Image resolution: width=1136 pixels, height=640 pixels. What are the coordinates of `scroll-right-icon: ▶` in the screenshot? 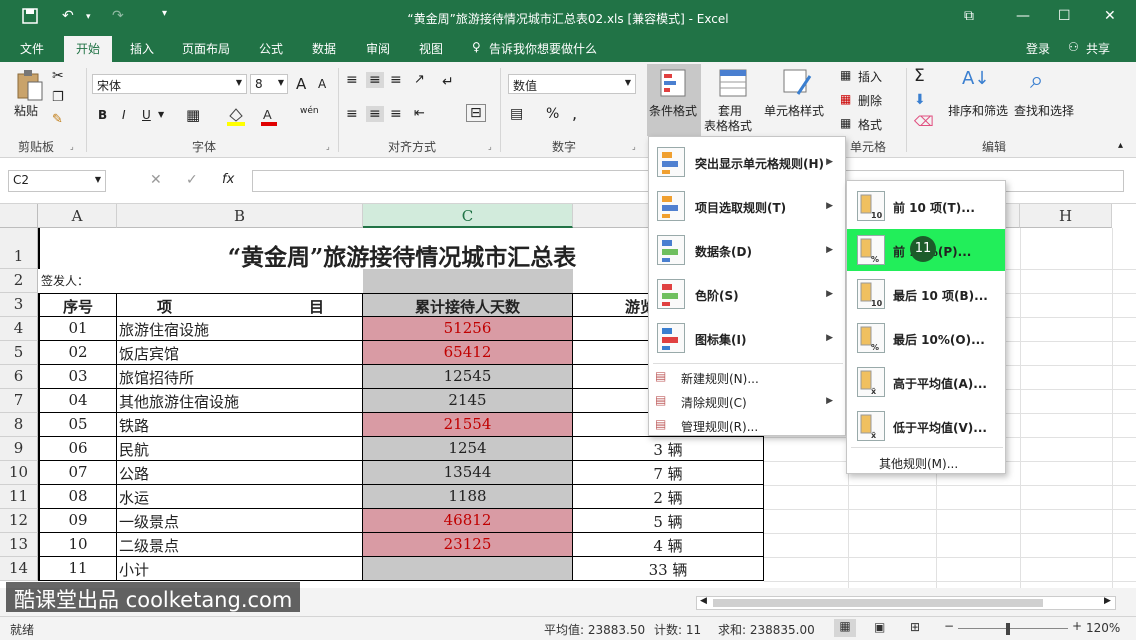 It's located at (1107, 601).